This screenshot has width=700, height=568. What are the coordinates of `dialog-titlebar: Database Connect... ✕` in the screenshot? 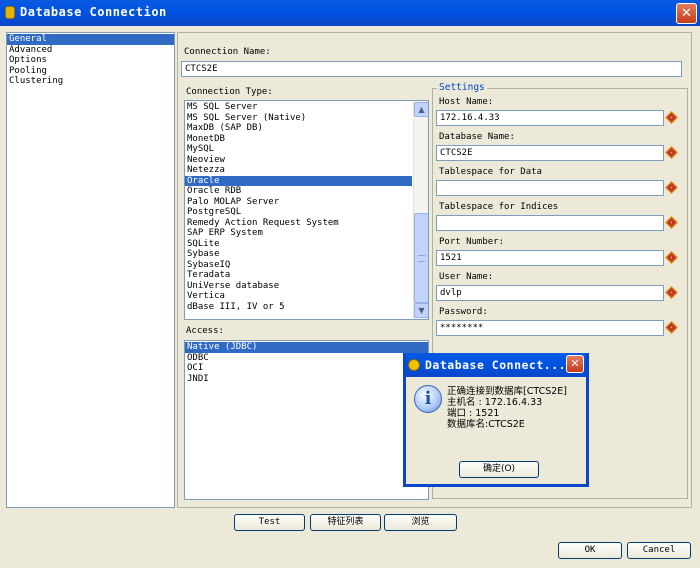 It's located at (496, 365).